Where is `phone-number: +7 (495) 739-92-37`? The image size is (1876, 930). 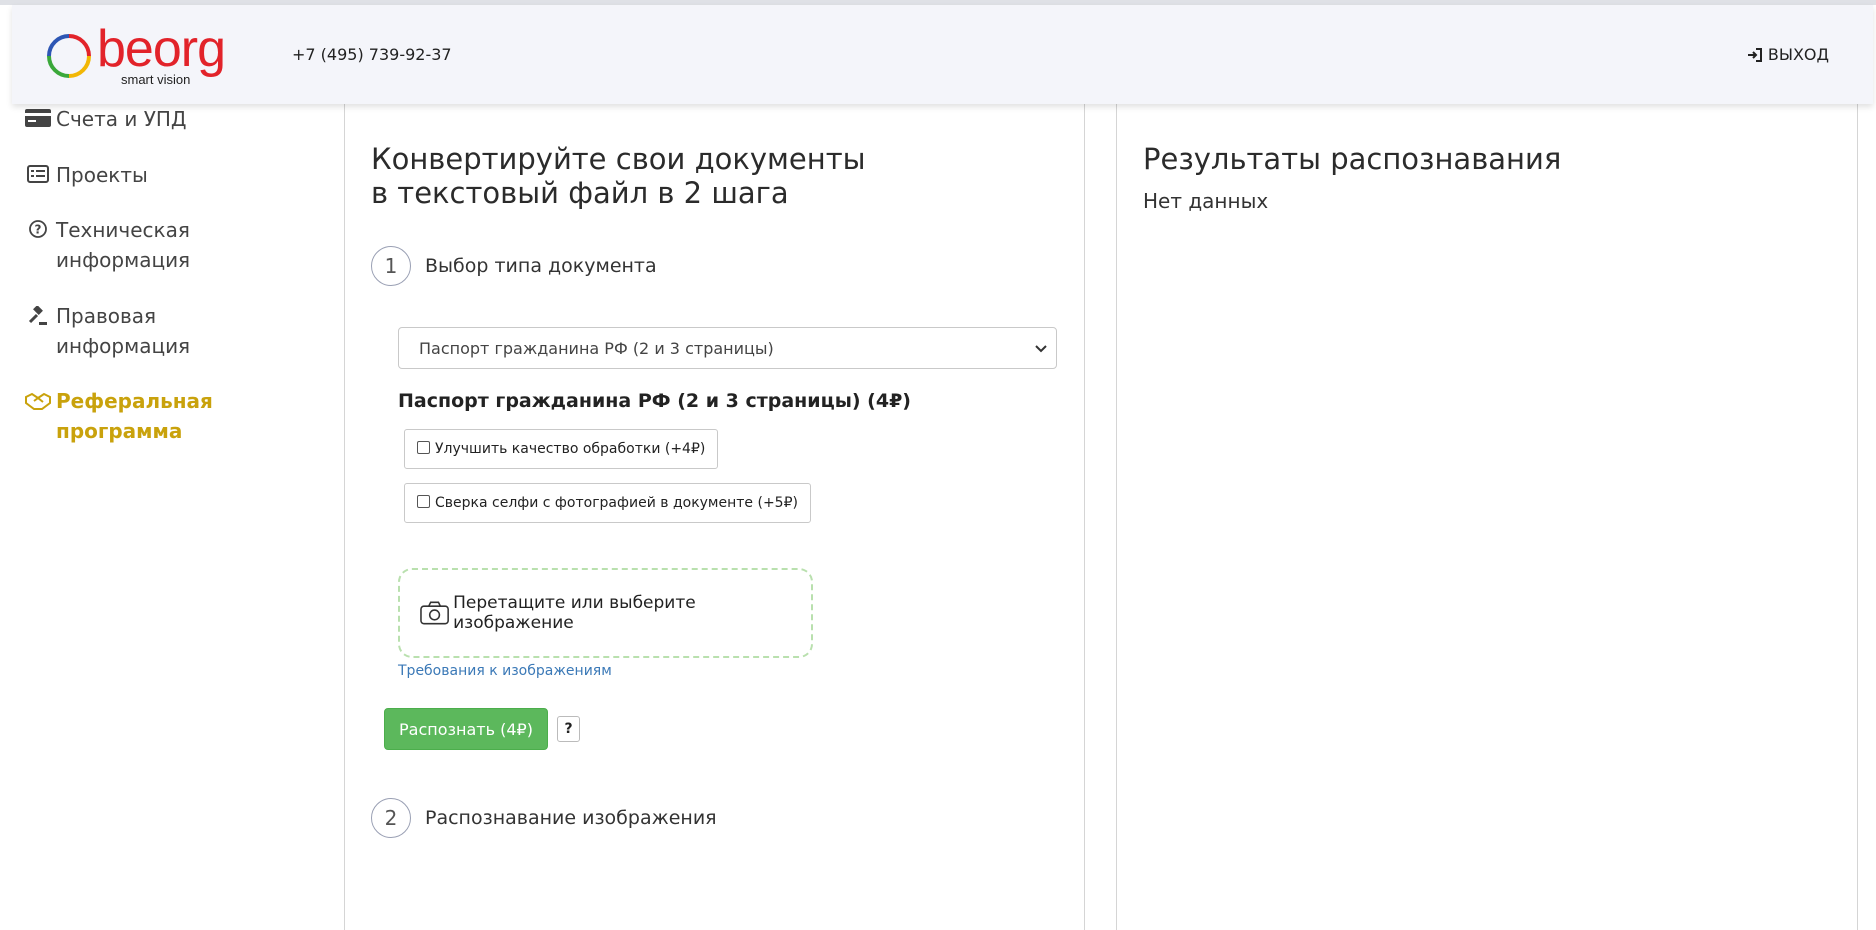
phone-number: +7 (495) 739-92-37 is located at coordinates (372, 54).